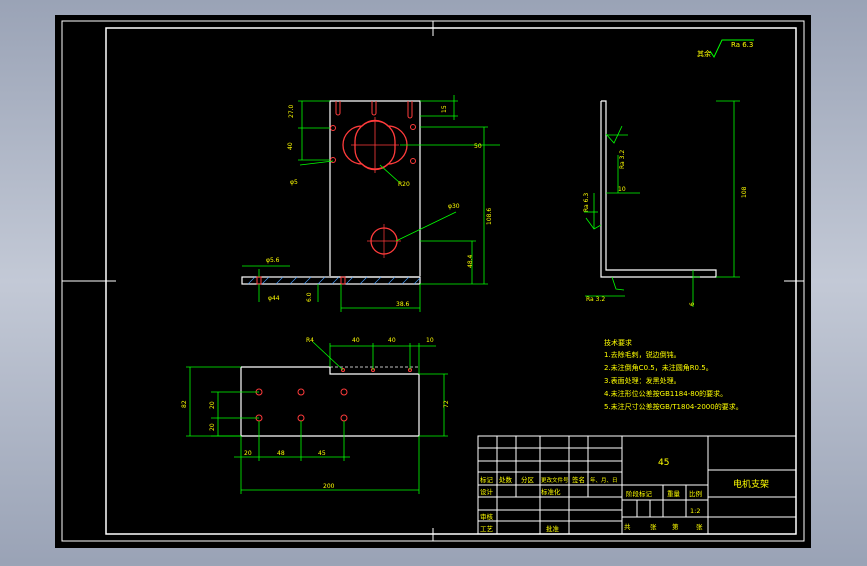 Image resolution: width=867 pixels, height=566 pixels. Describe the element at coordinates (489, 216) in the screenshot. I see `dim-right-b: 108.6` at that location.